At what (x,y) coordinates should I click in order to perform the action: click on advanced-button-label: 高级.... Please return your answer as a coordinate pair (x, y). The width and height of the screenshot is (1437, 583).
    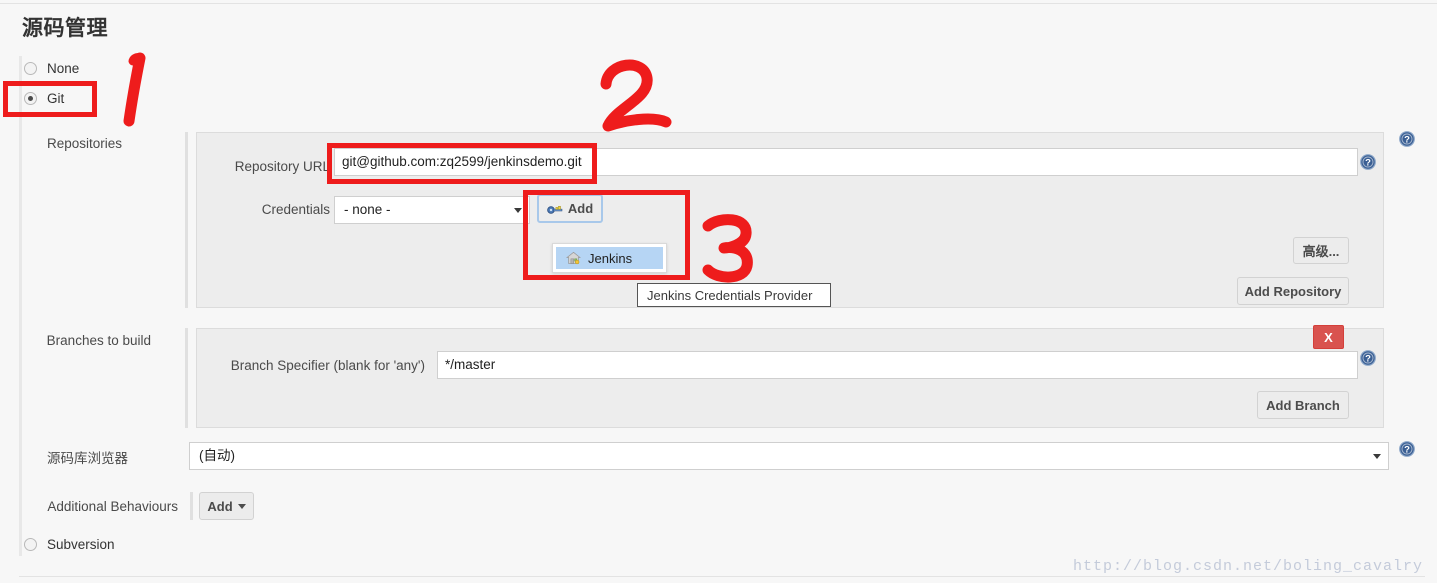
    Looking at the image, I should click on (1321, 251).